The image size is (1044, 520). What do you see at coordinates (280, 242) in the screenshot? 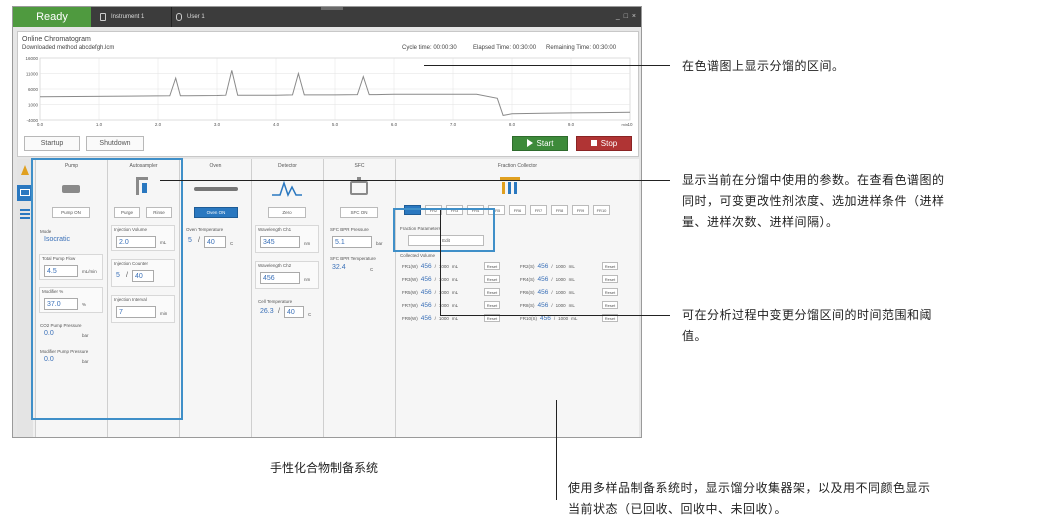
I see `wavelength-ch1-input: 345` at bounding box center [280, 242].